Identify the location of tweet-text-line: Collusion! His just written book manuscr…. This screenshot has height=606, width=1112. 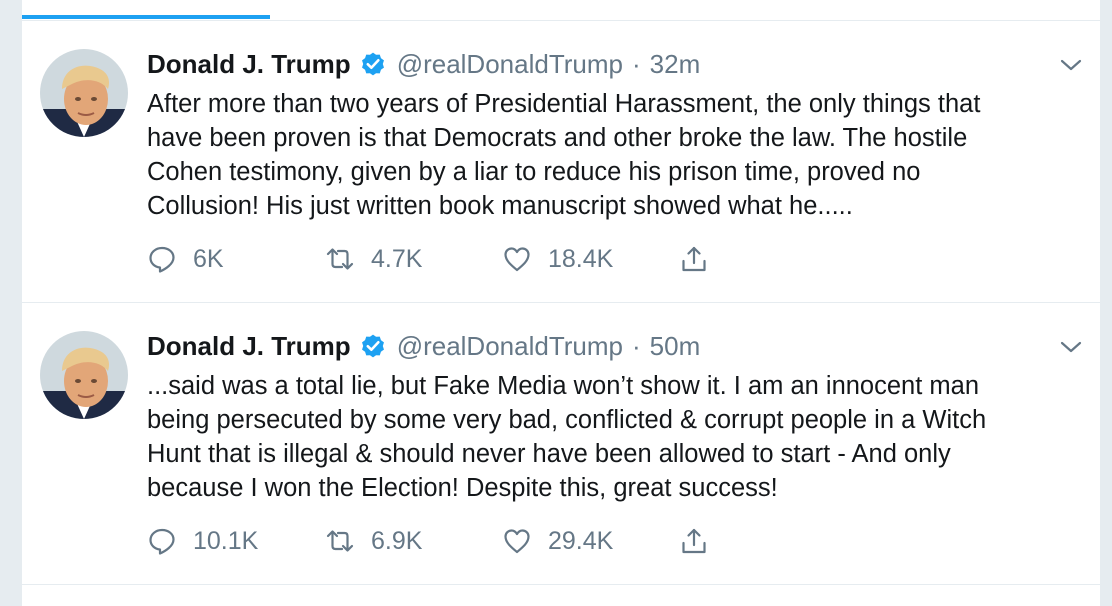
(500, 206).